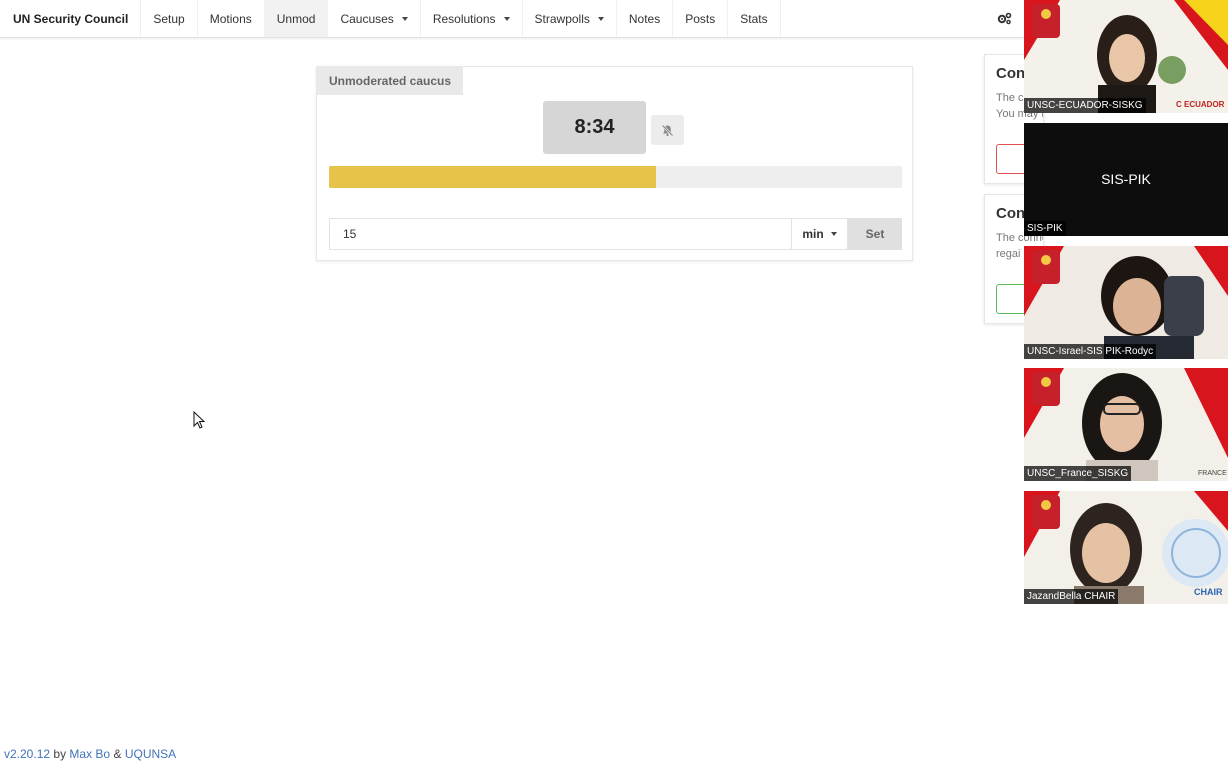  I want to click on nav-motions: Motions, so click(231, 18).